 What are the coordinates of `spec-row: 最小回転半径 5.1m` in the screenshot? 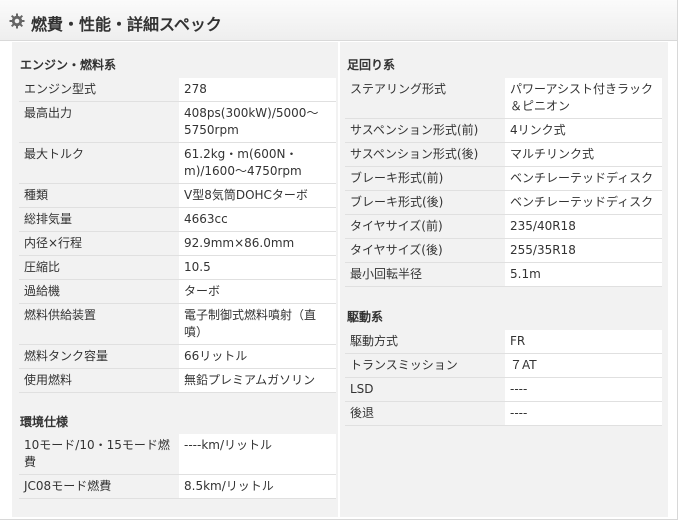 It's located at (503, 274).